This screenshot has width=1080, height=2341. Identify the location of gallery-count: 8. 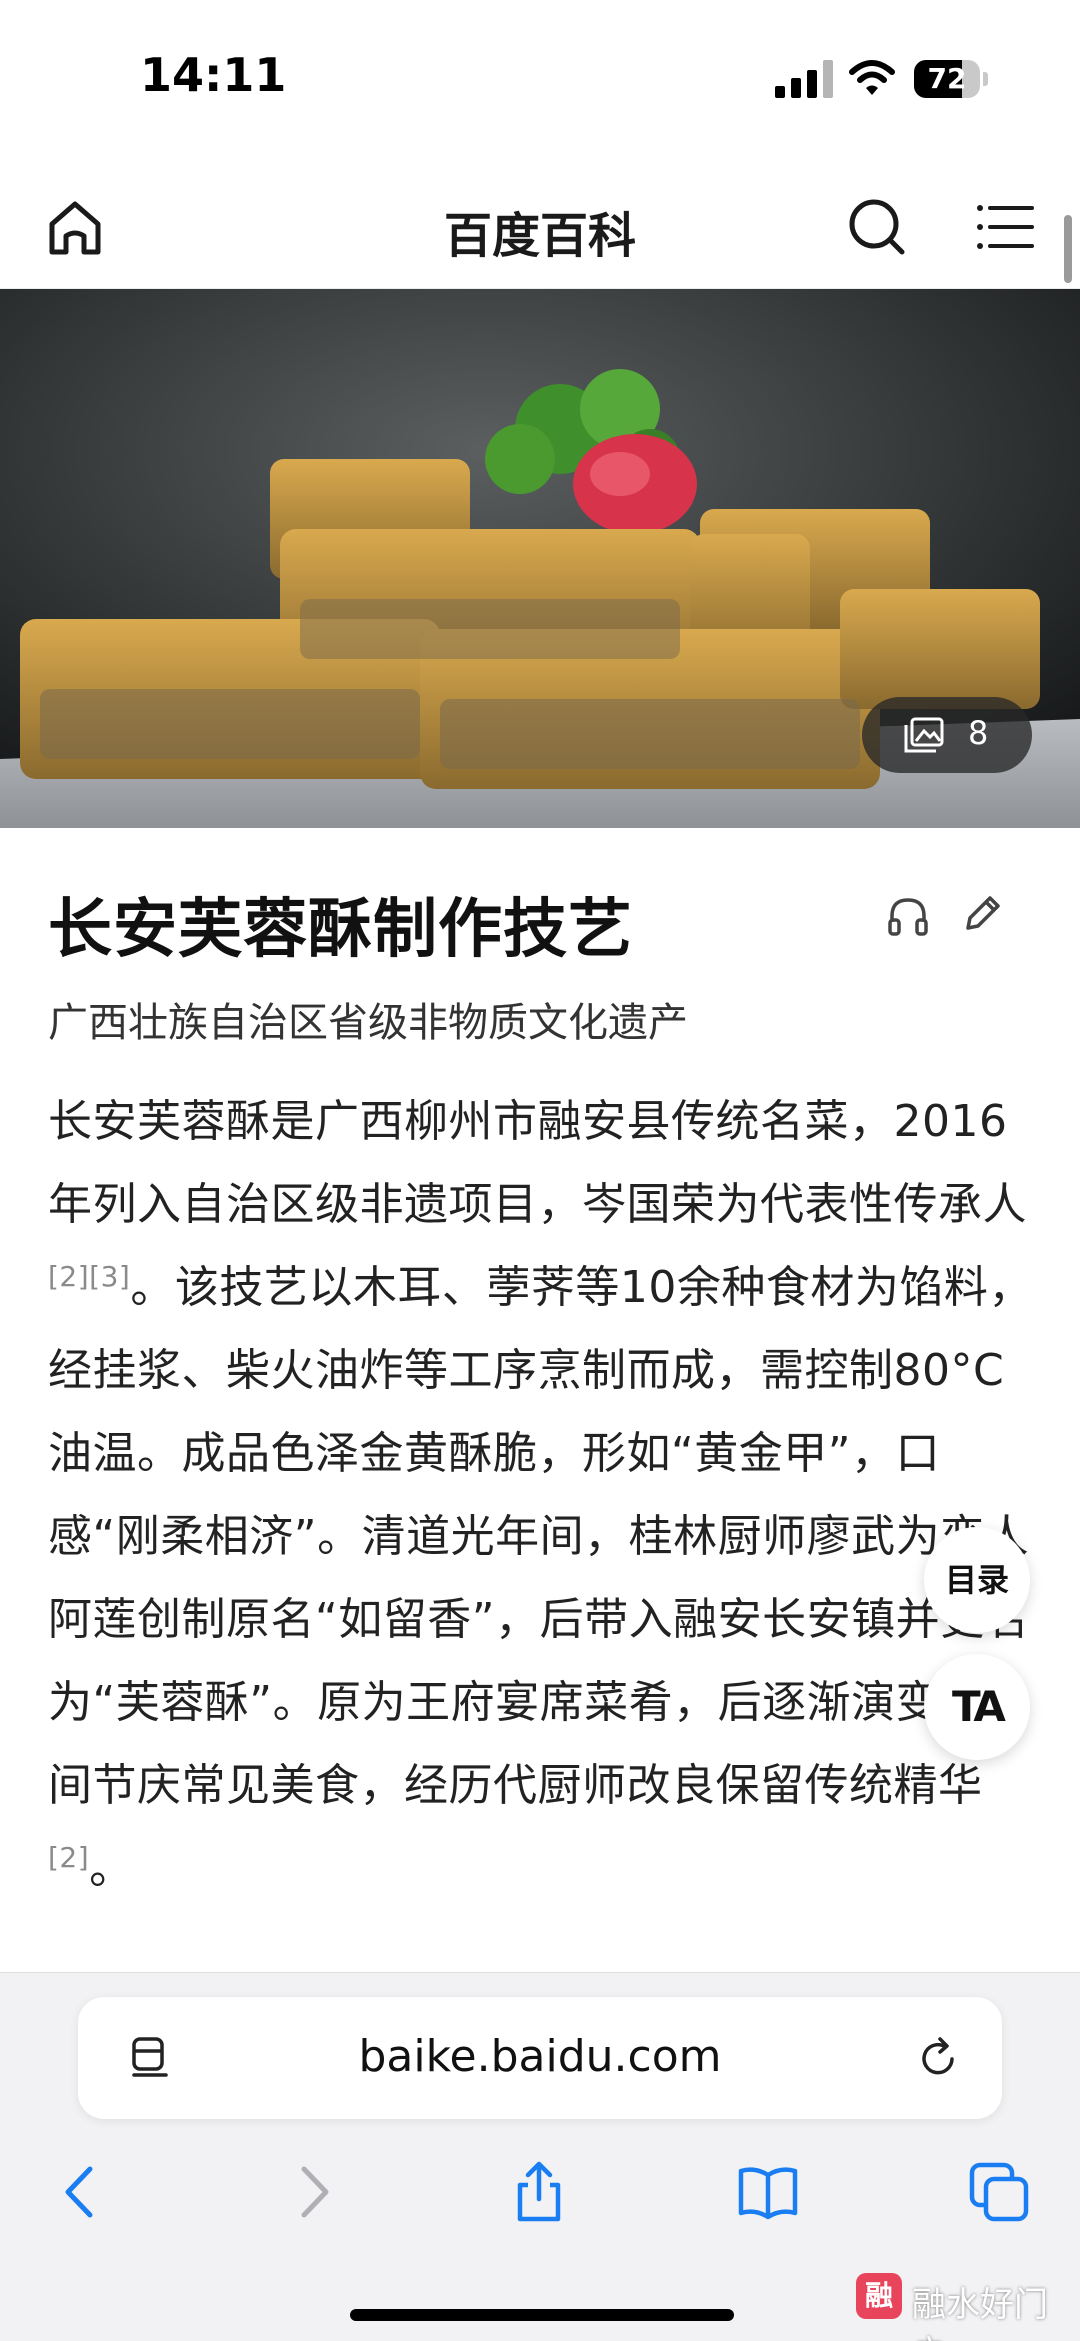
(978, 733).